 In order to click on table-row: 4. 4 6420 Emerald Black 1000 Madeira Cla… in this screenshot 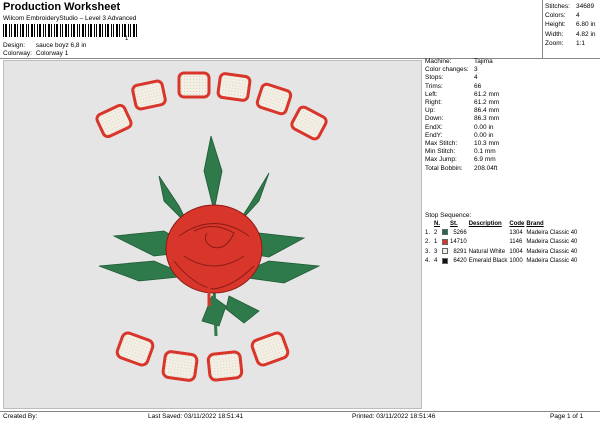, I will do `click(501, 261)`.